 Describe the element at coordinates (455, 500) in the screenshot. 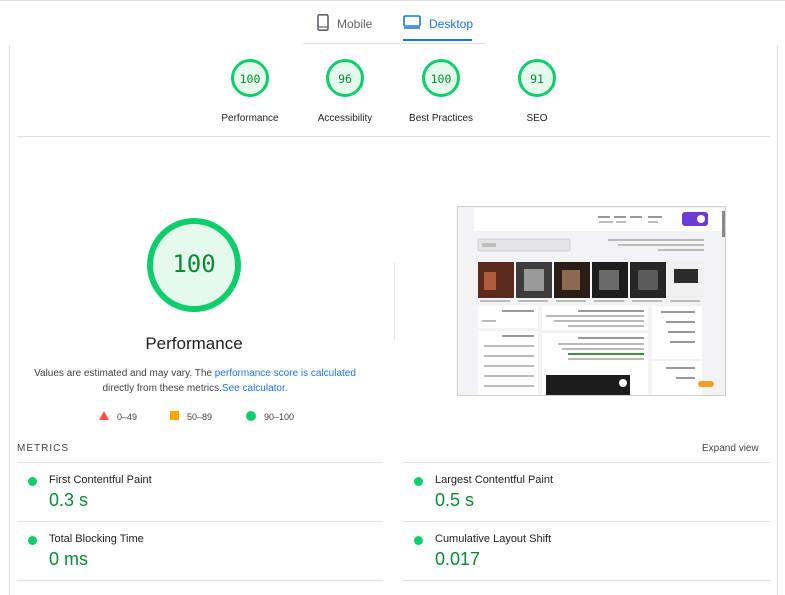

I see `metric-value: 0.5 s` at that location.